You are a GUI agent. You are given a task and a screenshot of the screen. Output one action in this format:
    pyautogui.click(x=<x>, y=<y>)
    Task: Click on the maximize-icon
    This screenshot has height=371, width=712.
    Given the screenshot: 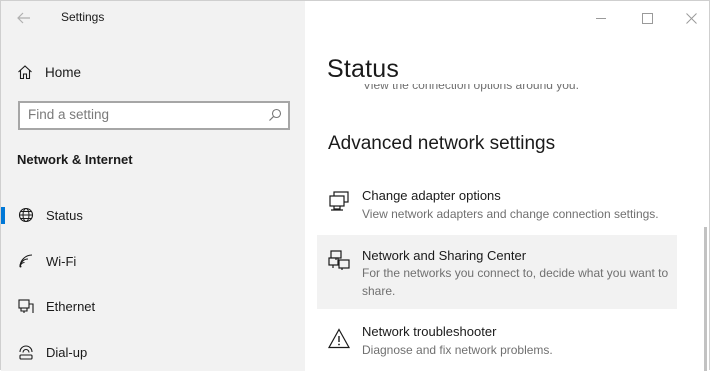 What is the action you would take?
    pyautogui.click(x=647, y=18)
    